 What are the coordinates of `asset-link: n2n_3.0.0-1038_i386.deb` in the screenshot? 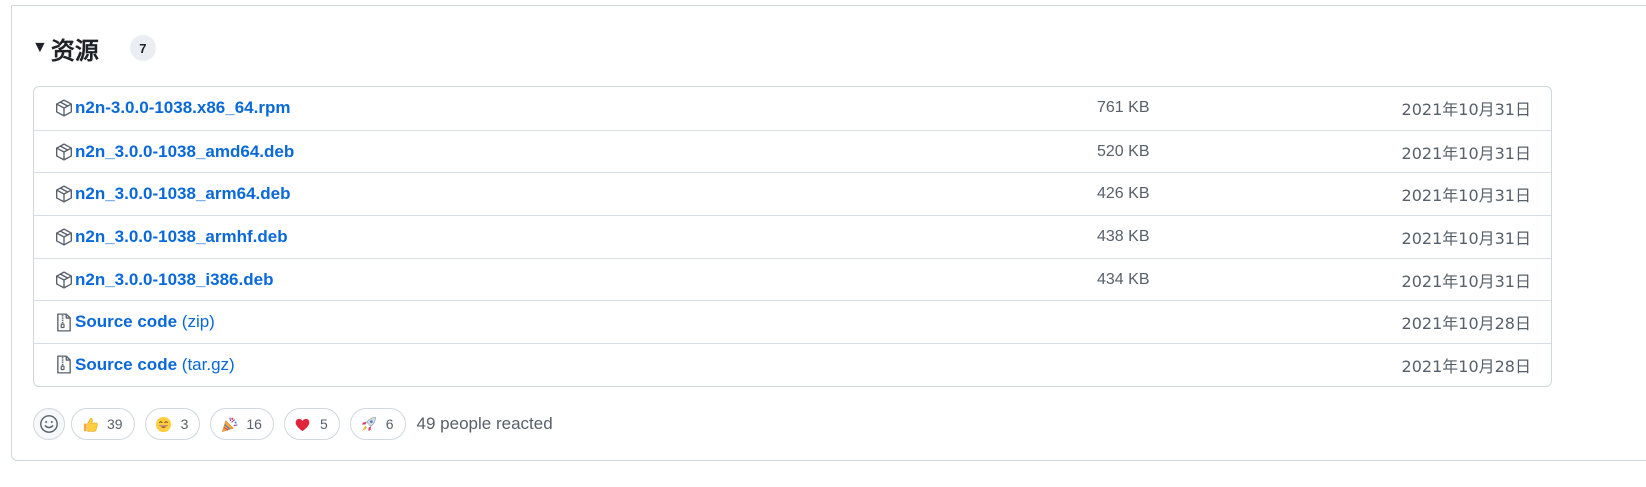 It's located at (174, 280).